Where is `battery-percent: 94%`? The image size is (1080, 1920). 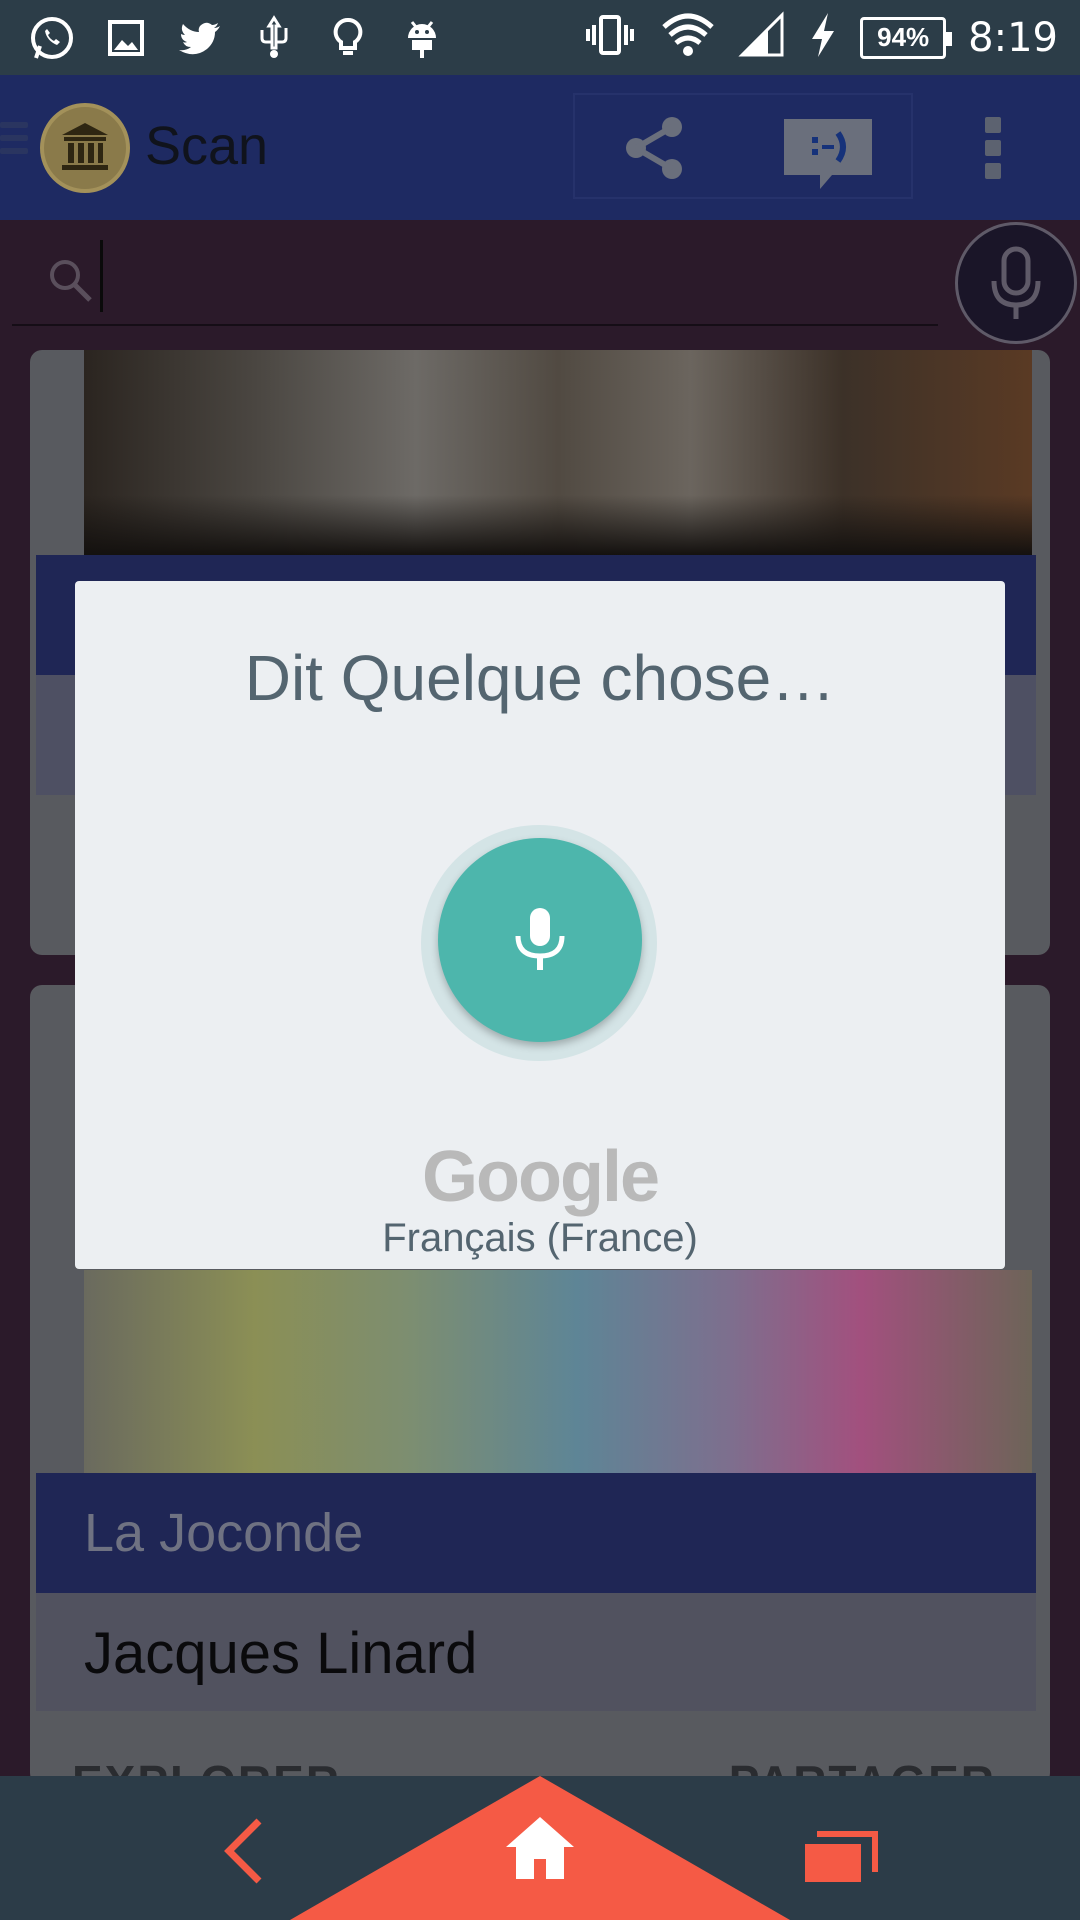 battery-percent: 94% is located at coordinates (903, 37).